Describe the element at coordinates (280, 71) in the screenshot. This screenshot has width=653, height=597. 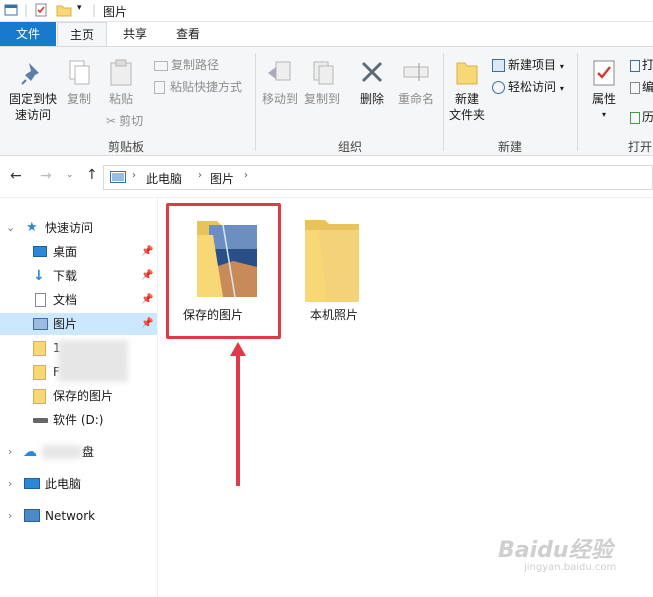
I see `move-to-icon` at that location.